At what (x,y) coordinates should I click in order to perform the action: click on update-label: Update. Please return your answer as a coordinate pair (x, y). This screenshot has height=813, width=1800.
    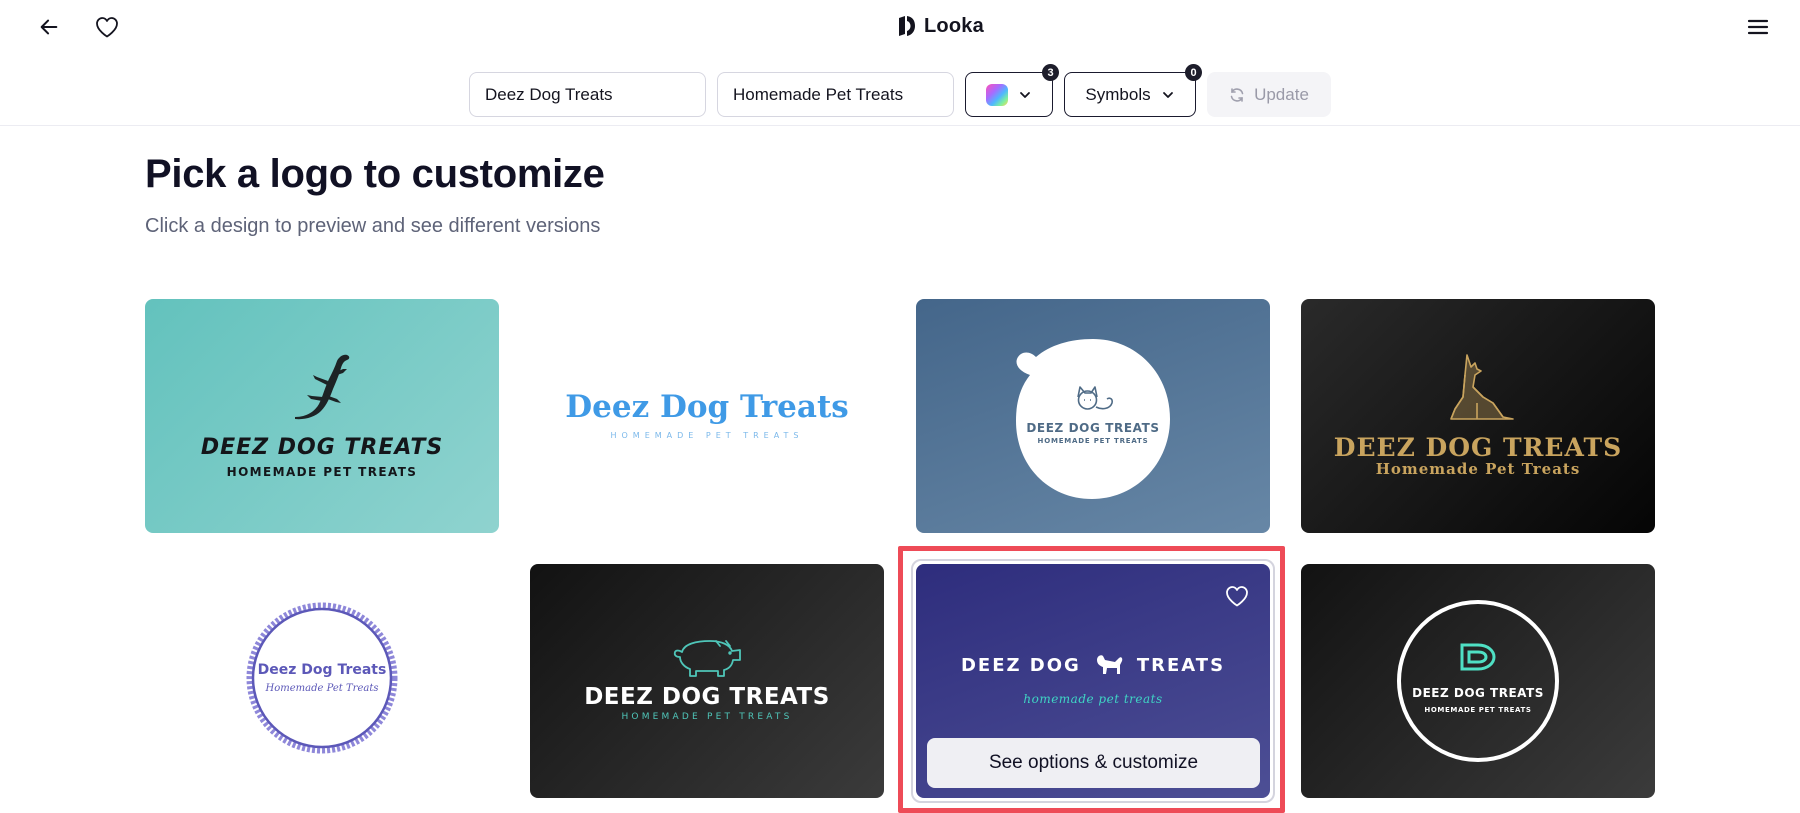
    Looking at the image, I should click on (1281, 94).